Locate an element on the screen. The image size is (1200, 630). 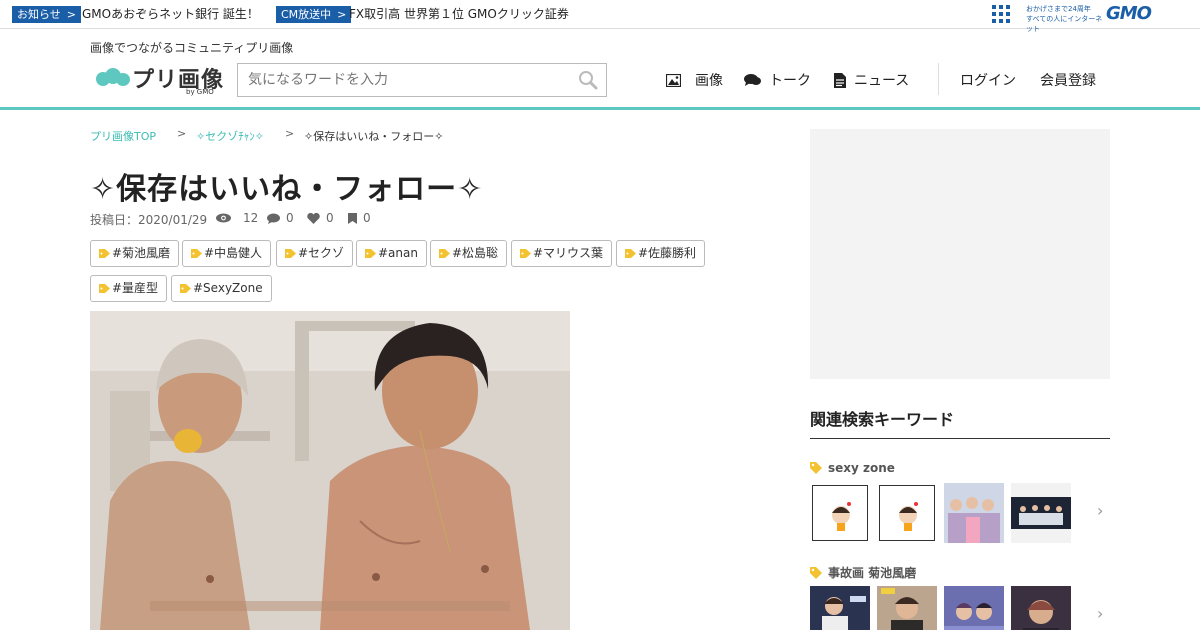
hashtag-chip: #SexyZone is located at coordinates (221, 288).